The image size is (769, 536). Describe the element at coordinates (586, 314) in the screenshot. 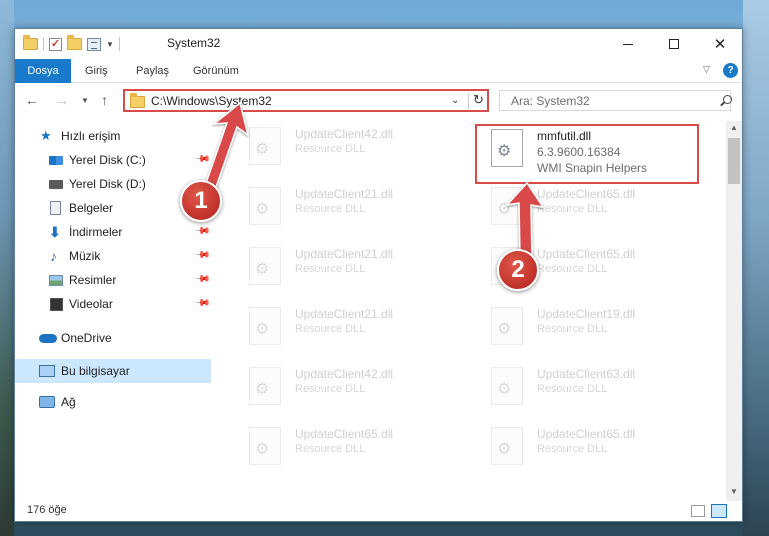

I see `file-name: UpdateClient19.dll` at that location.